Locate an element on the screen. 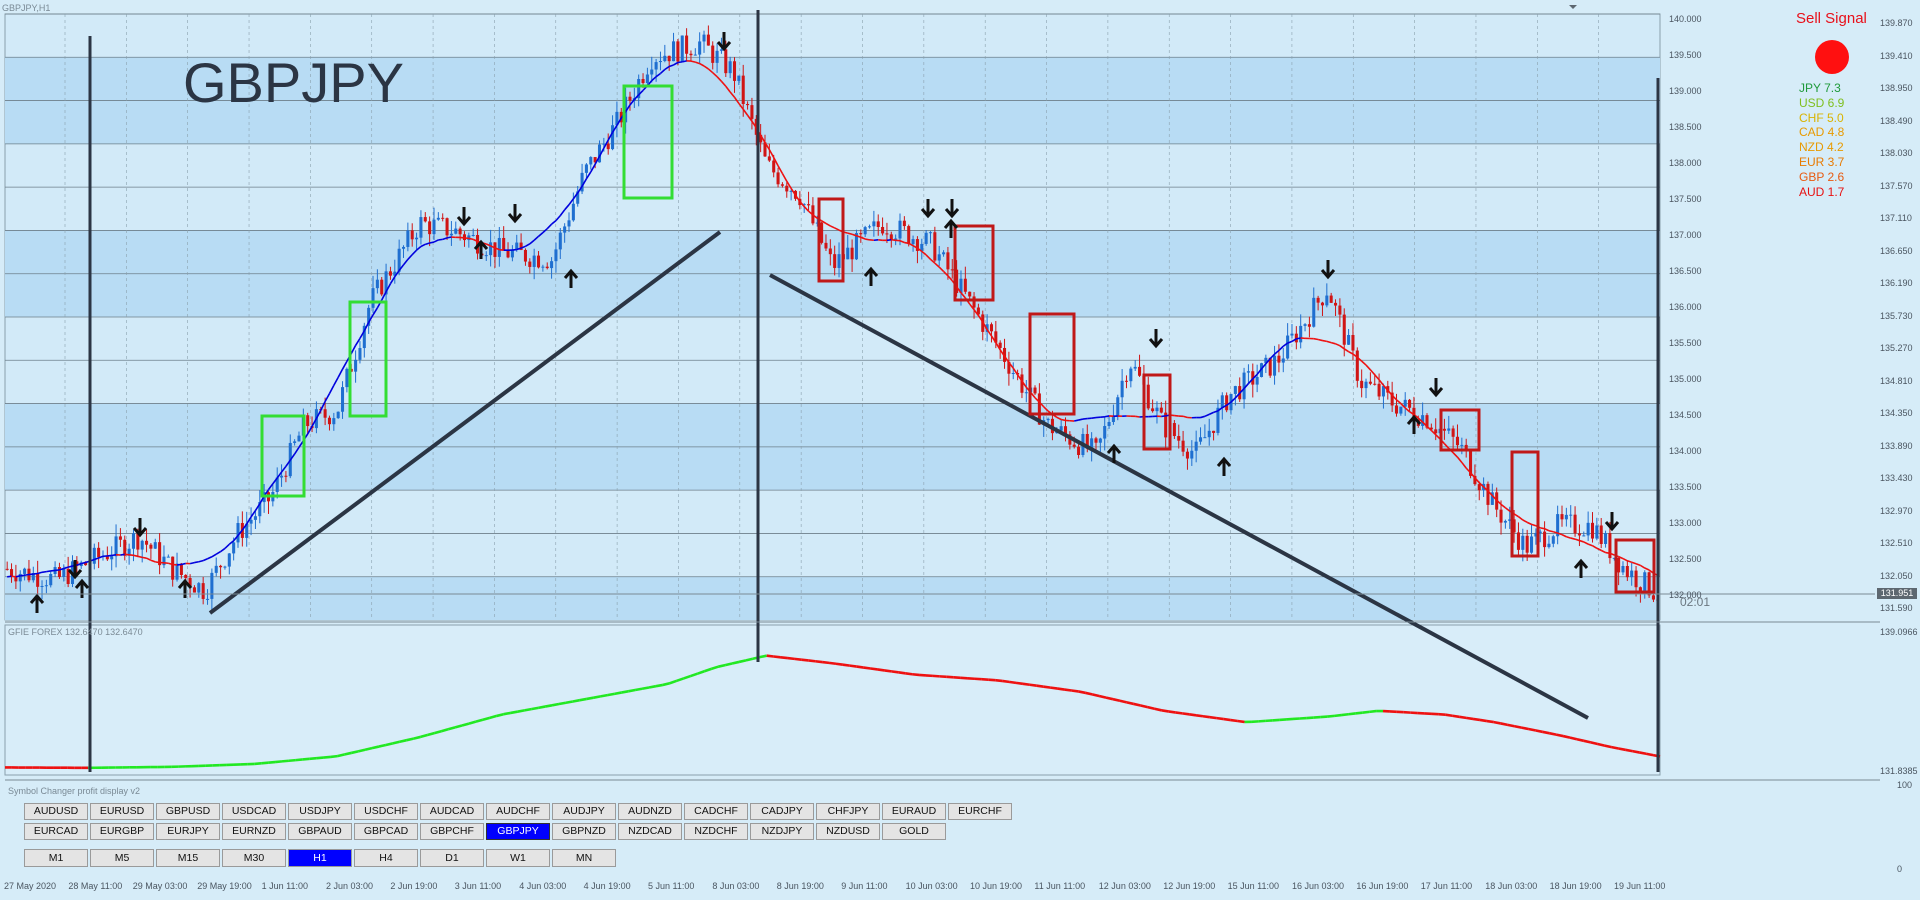 The width and height of the screenshot is (1920, 900). symbol-button-usdchf: USDCHF is located at coordinates (386, 811).